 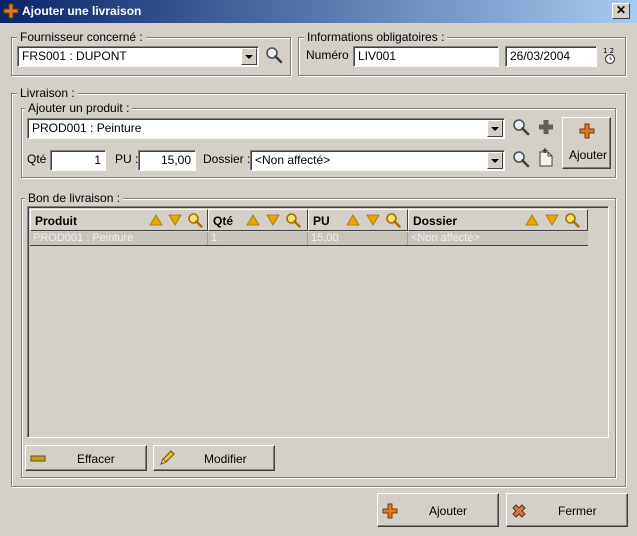 I want to click on fournisseur-select-value: FRS001 : DUPONT, so click(x=74, y=56).